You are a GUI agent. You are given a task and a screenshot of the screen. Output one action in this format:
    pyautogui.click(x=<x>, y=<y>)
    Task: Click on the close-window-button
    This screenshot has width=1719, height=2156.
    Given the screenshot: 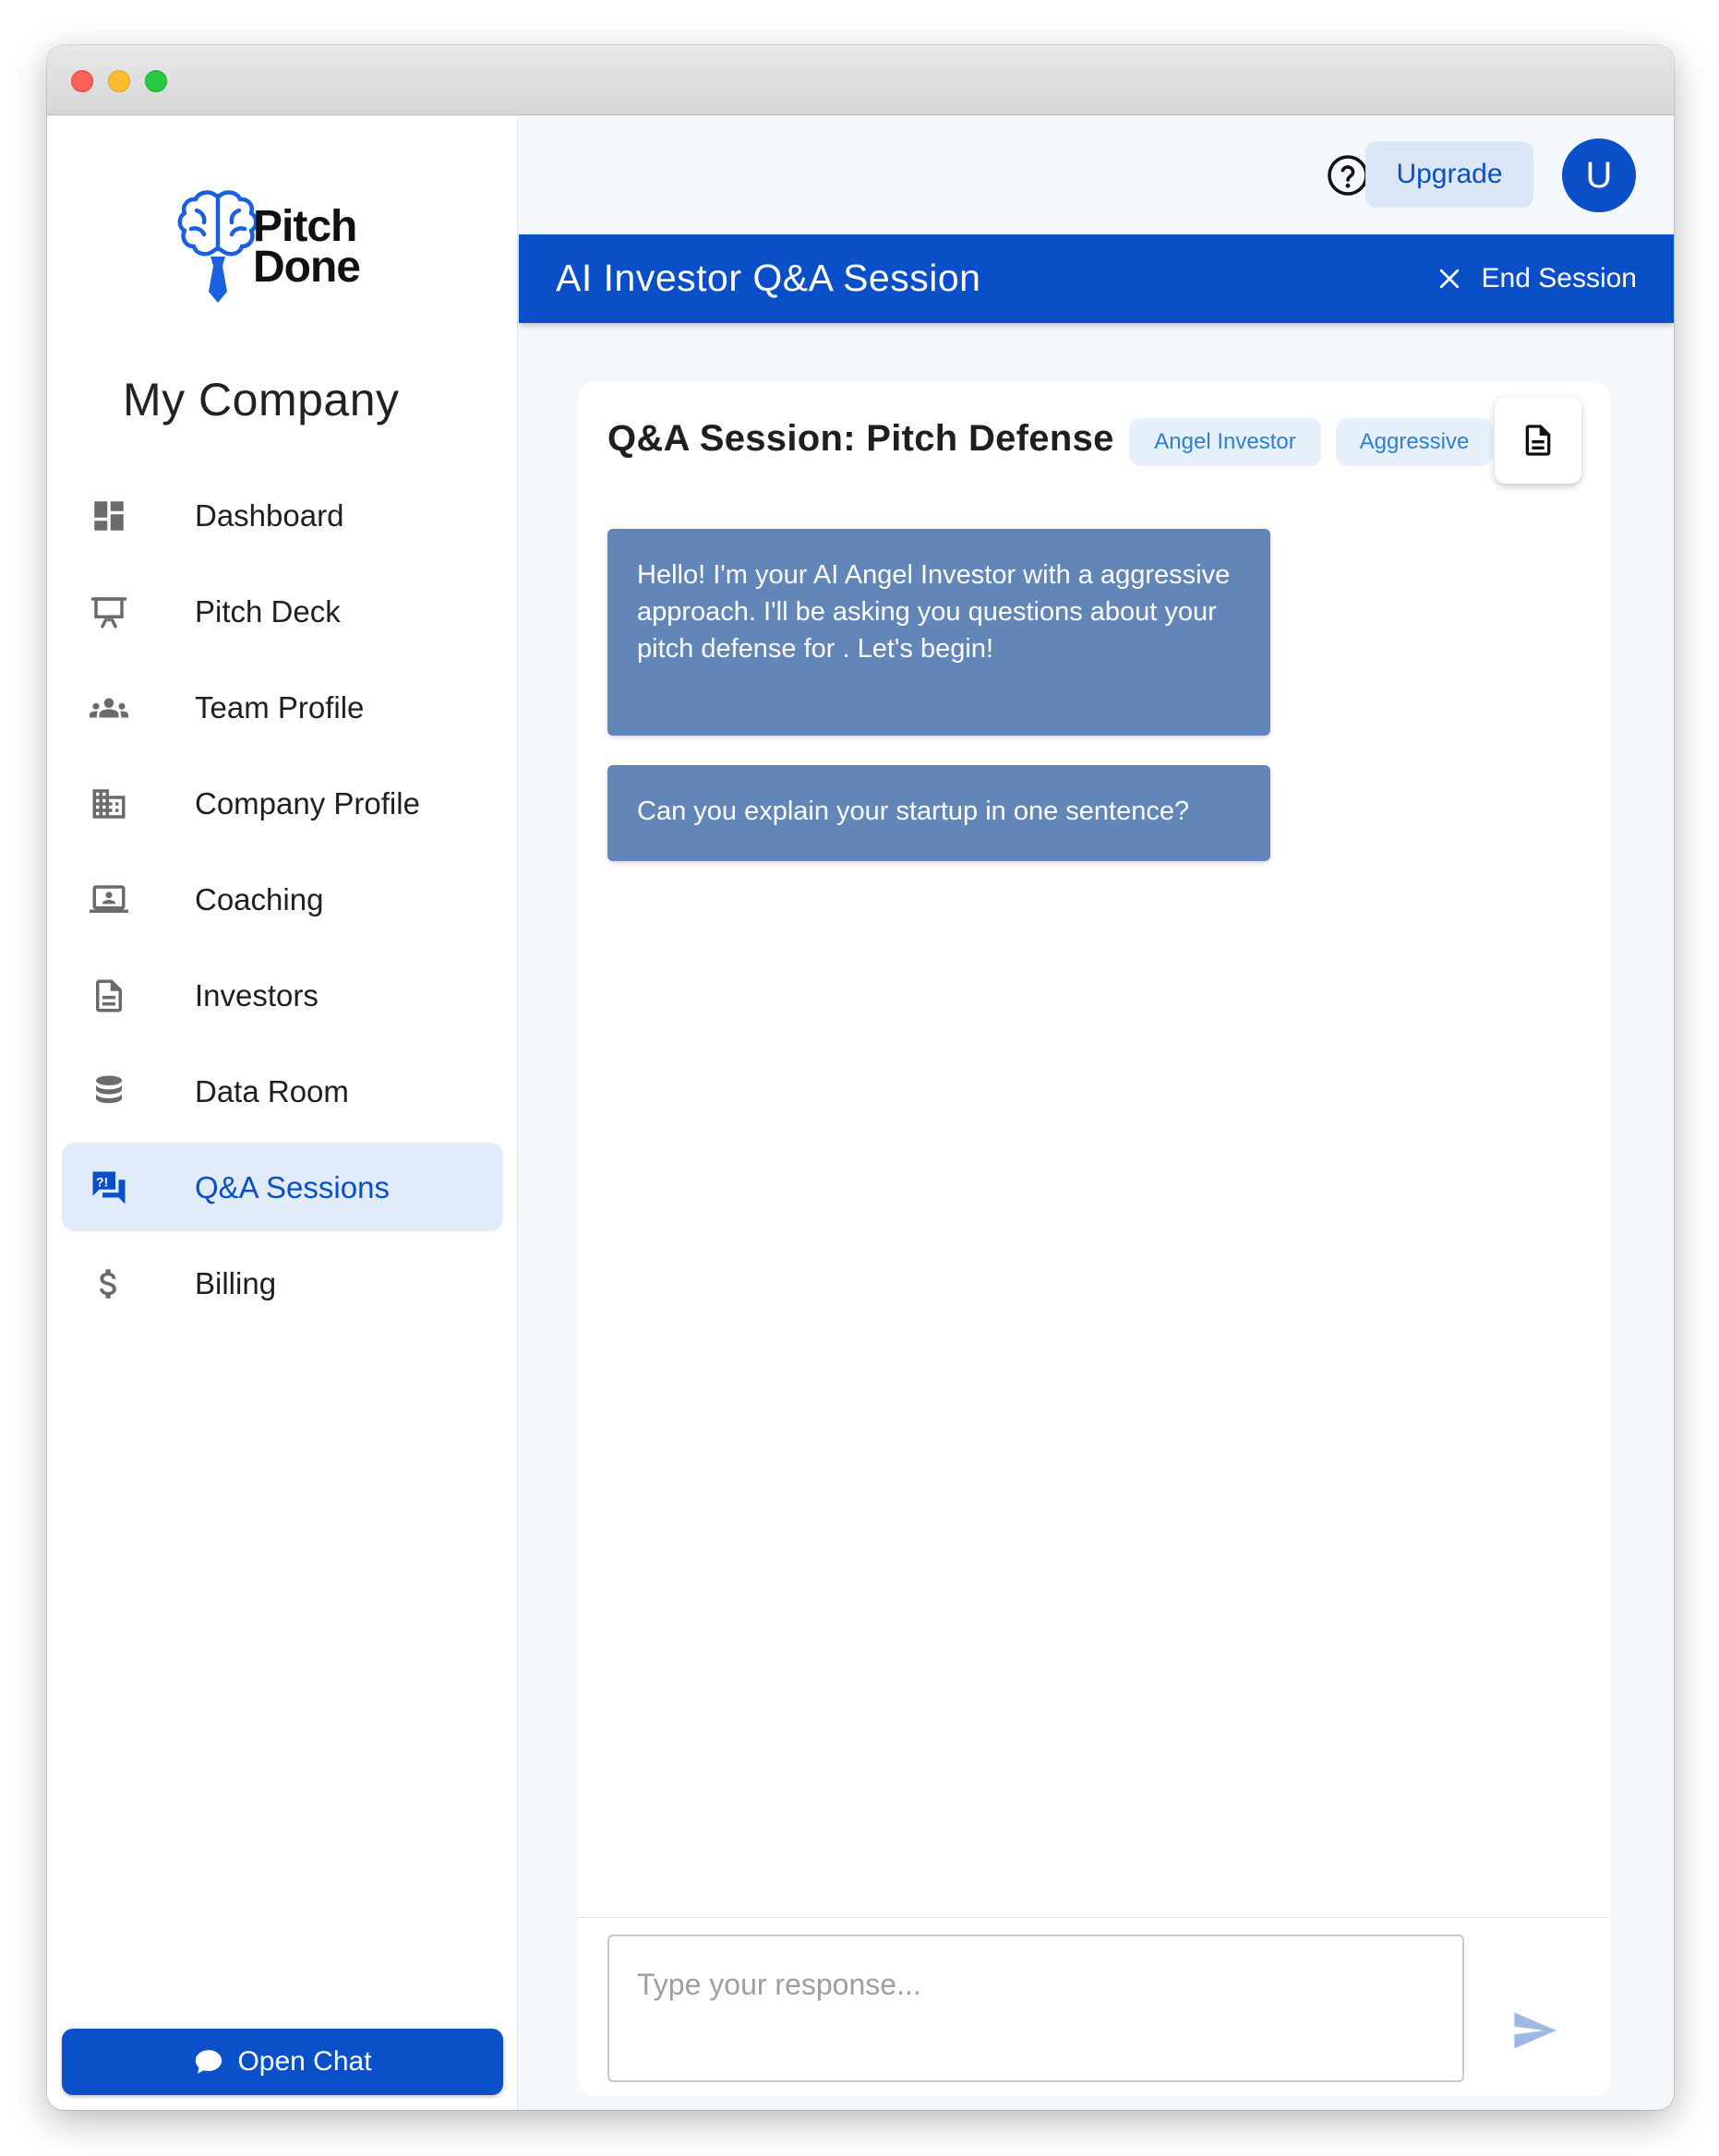 What is the action you would take?
    pyautogui.click(x=82, y=81)
    